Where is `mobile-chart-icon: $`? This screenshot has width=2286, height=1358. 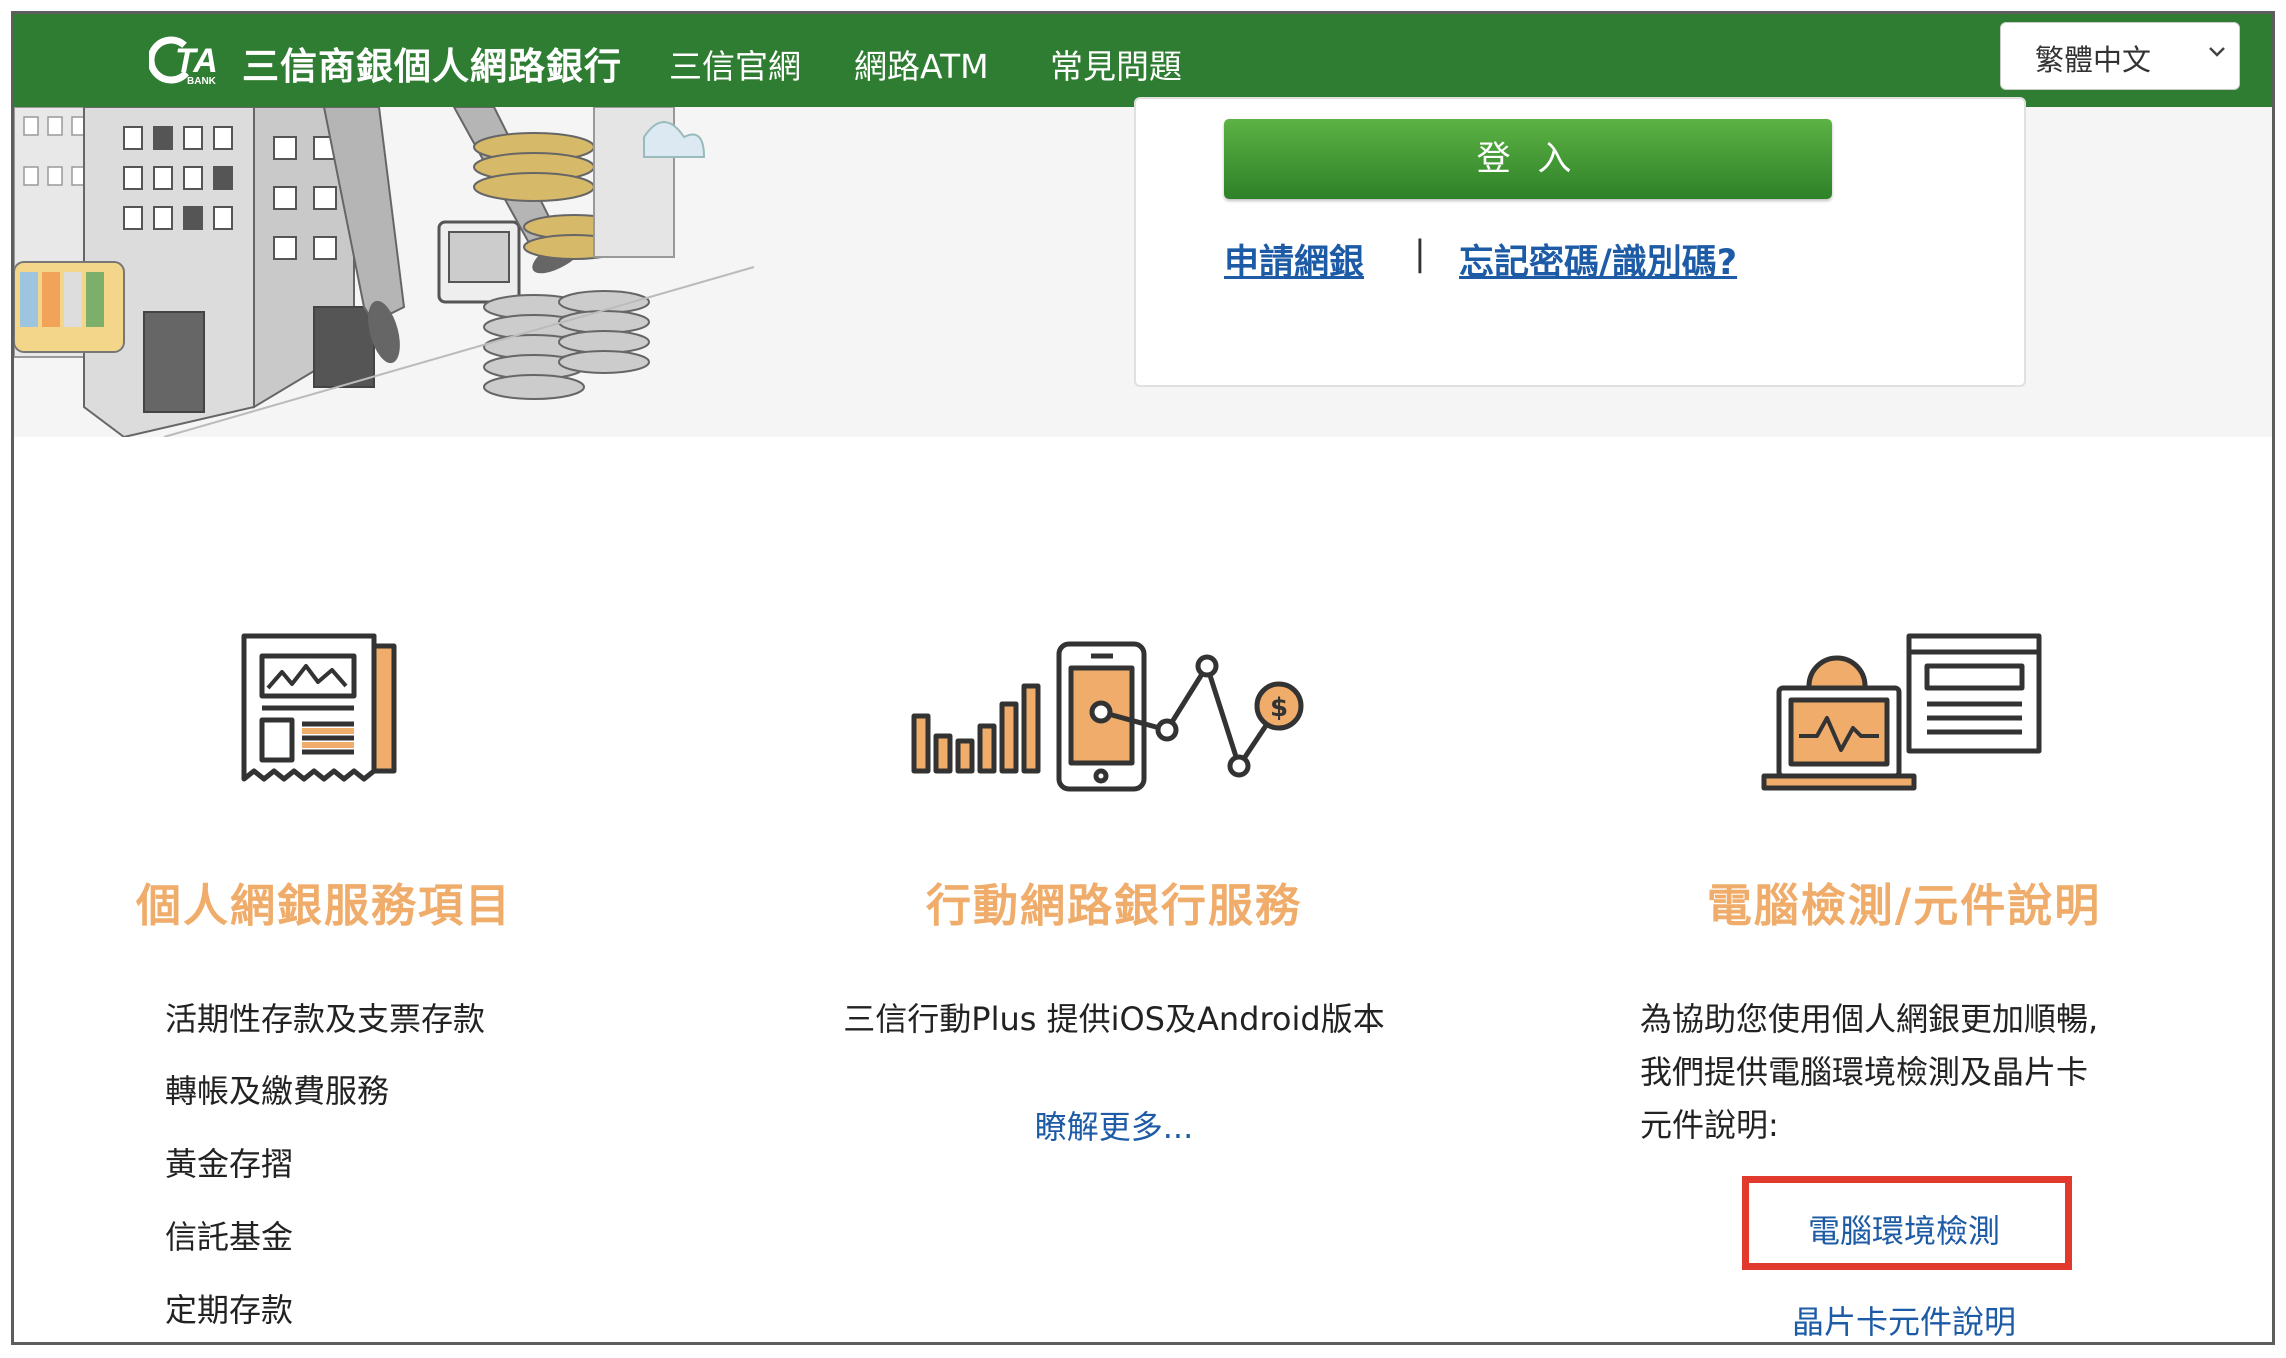
mobile-chart-icon: $ is located at coordinates (1107, 716).